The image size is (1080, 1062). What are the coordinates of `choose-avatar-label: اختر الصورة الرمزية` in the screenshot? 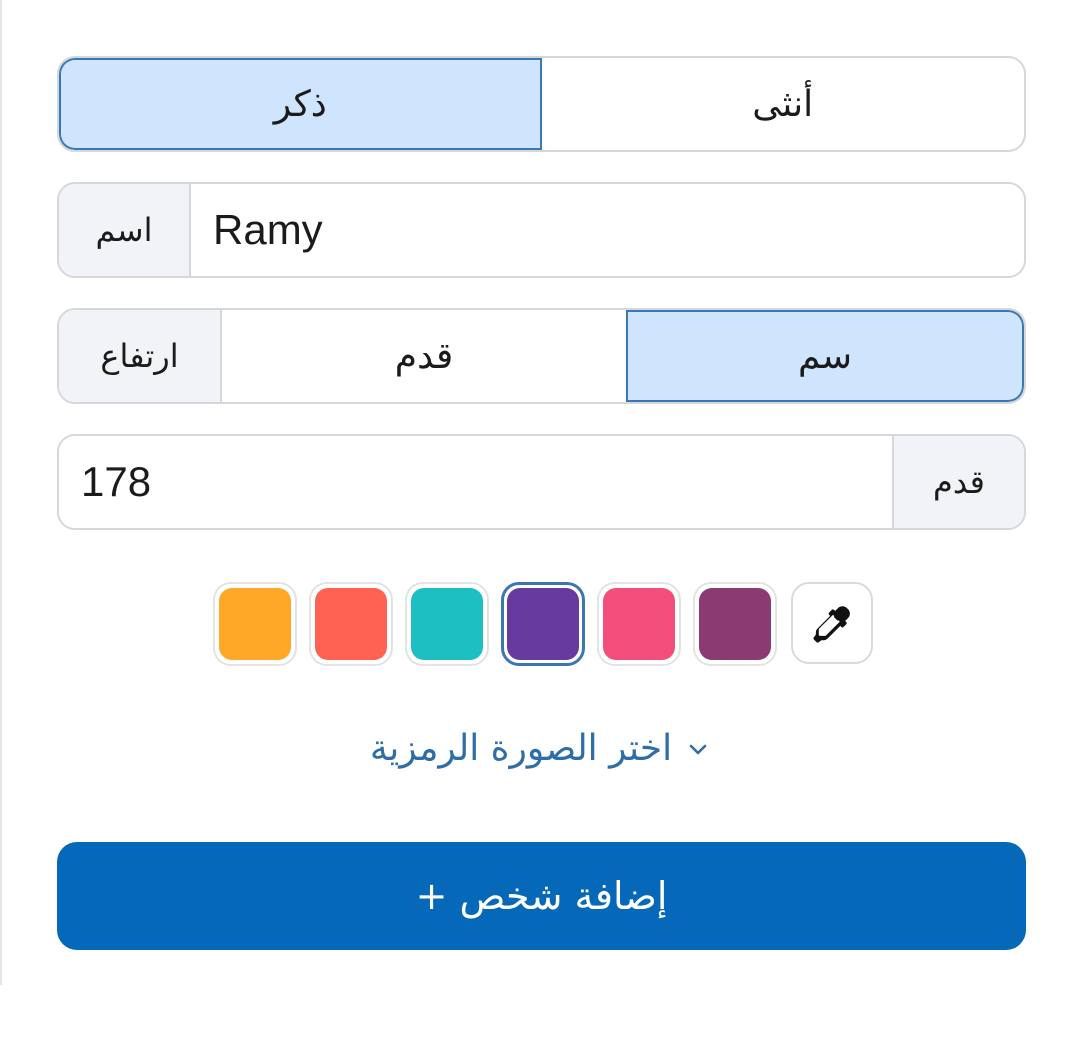 It's located at (521, 748).